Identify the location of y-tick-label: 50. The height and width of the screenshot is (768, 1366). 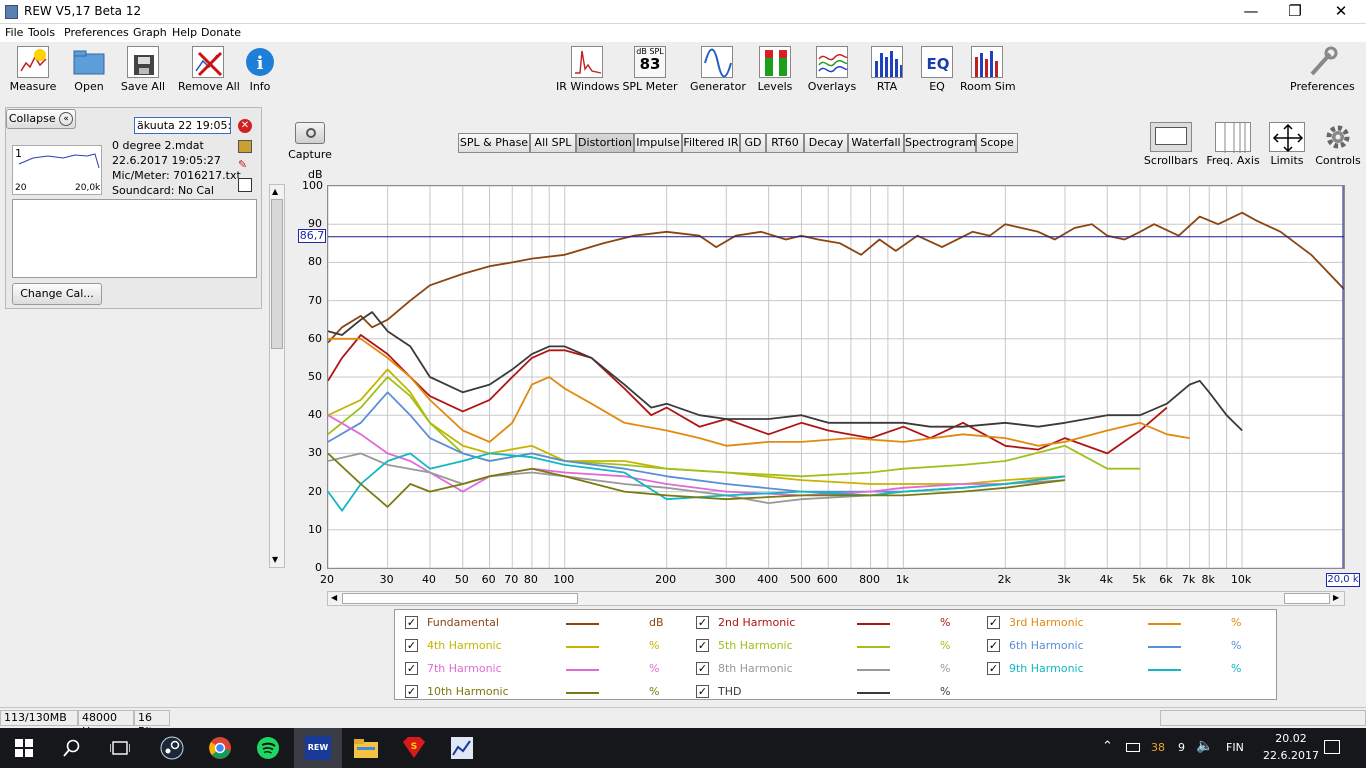
(315, 376).